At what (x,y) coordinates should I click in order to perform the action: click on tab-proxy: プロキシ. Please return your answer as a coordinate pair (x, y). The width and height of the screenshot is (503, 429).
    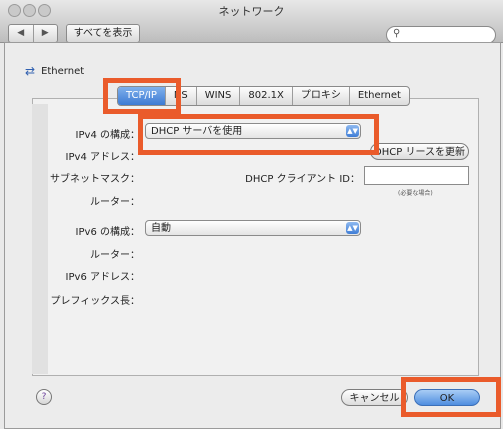
    Looking at the image, I should click on (320, 96).